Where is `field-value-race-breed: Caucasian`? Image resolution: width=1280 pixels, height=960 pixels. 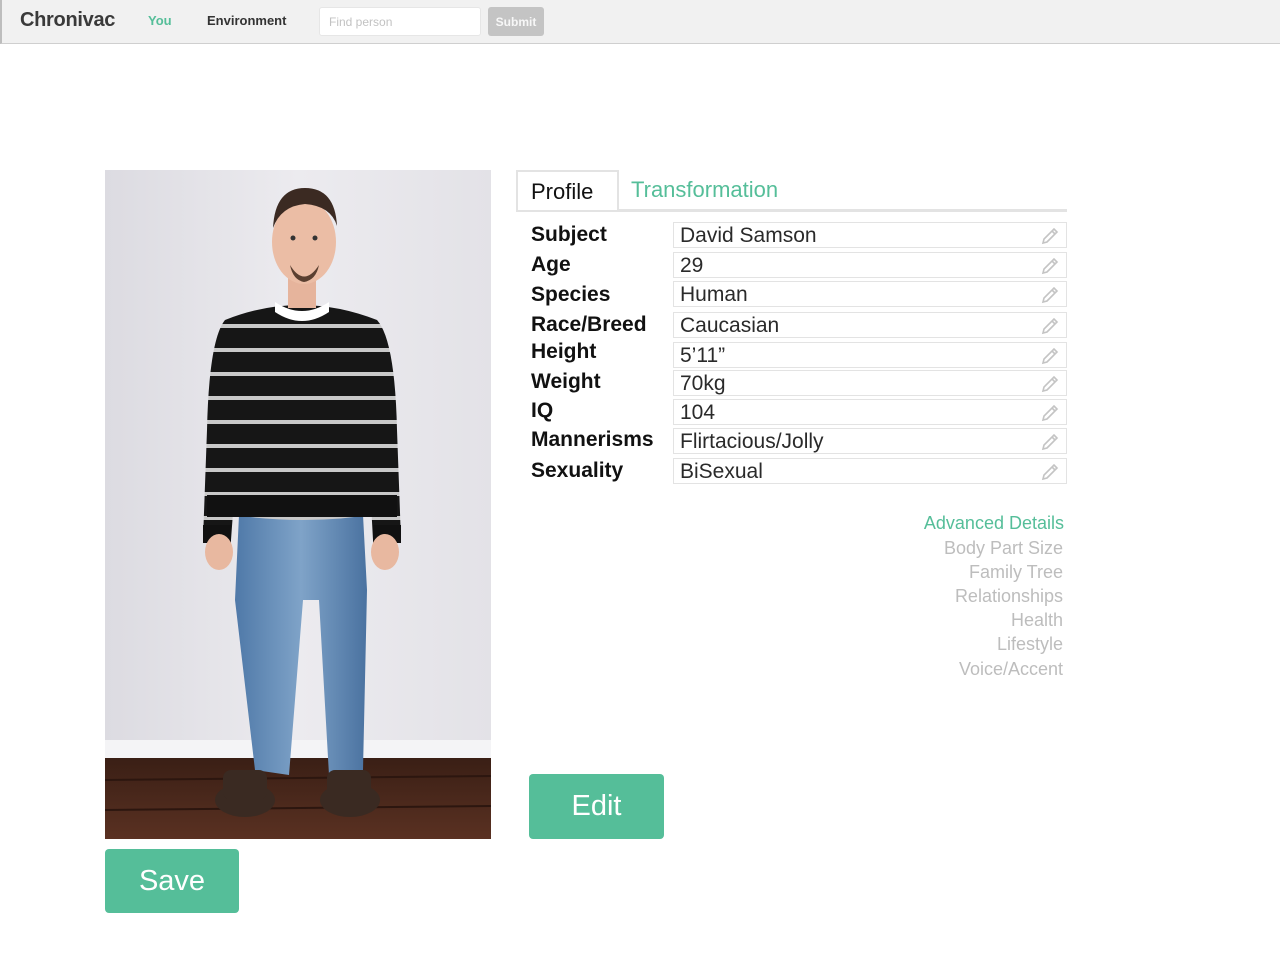 field-value-race-breed: Caucasian is located at coordinates (870, 325).